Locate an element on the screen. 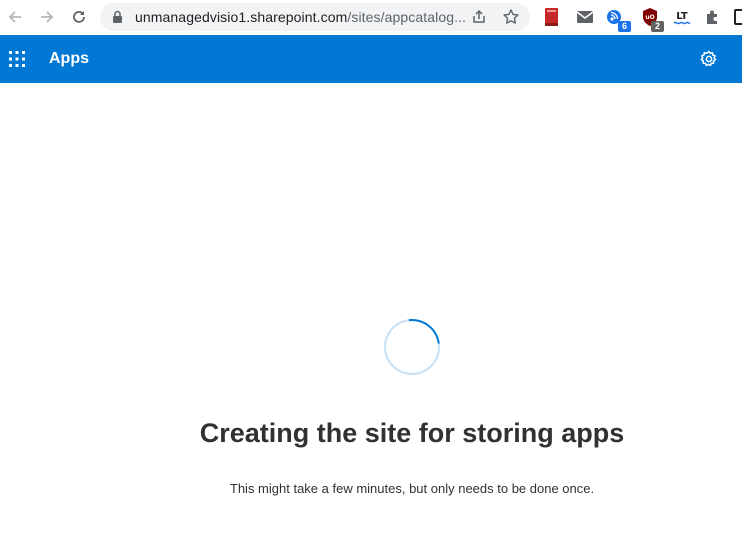 Image resolution: width=742 pixels, height=559 pixels. forward-button is located at coordinates (47, 17).